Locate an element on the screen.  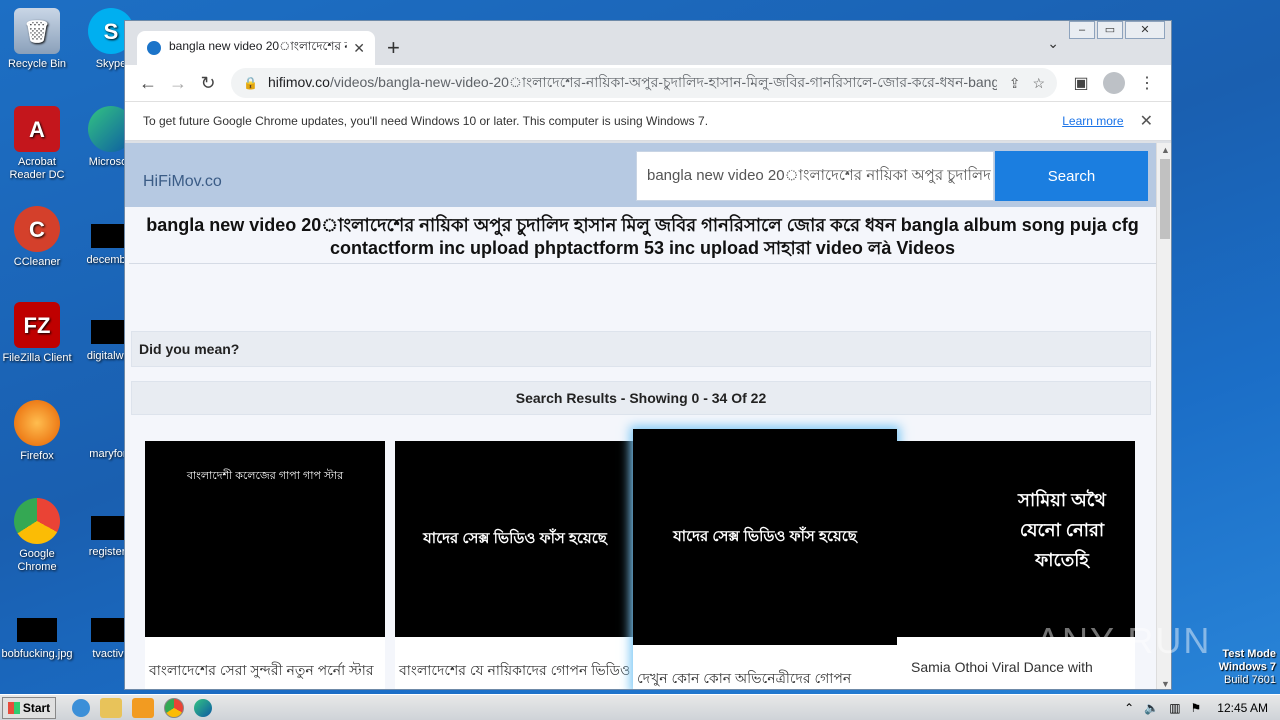
desktop-icon-label: FileZilla Client is located at coordinates (37, 358).